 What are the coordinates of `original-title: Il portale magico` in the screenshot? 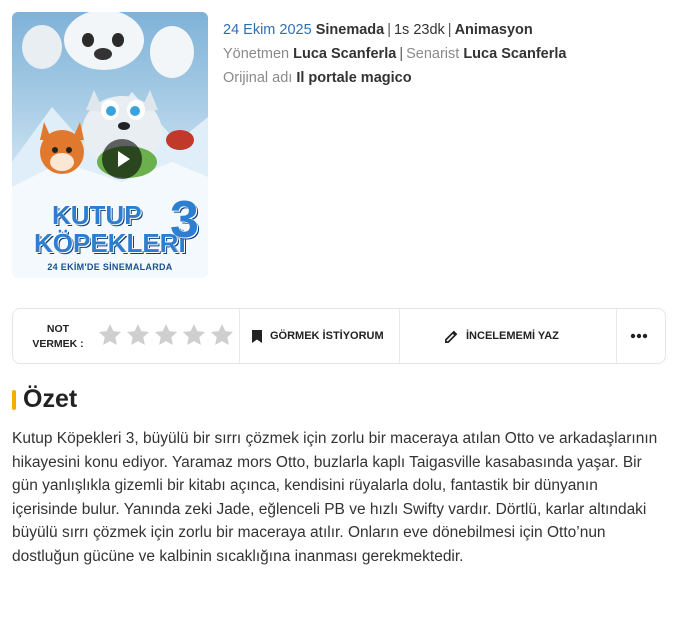 It's located at (354, 78).